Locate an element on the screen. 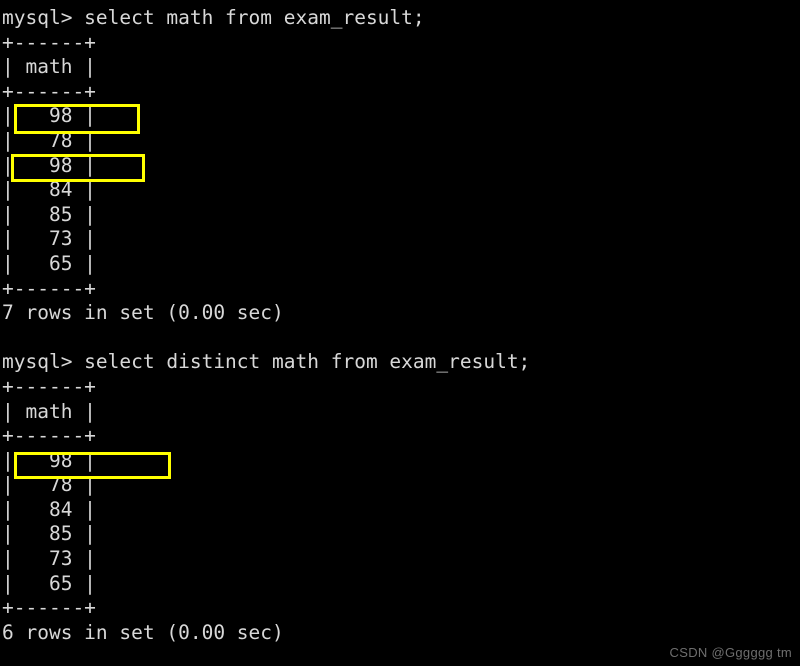  terminal-line-table-header-sep-2: +------+ is located at coordinates (49, 436).